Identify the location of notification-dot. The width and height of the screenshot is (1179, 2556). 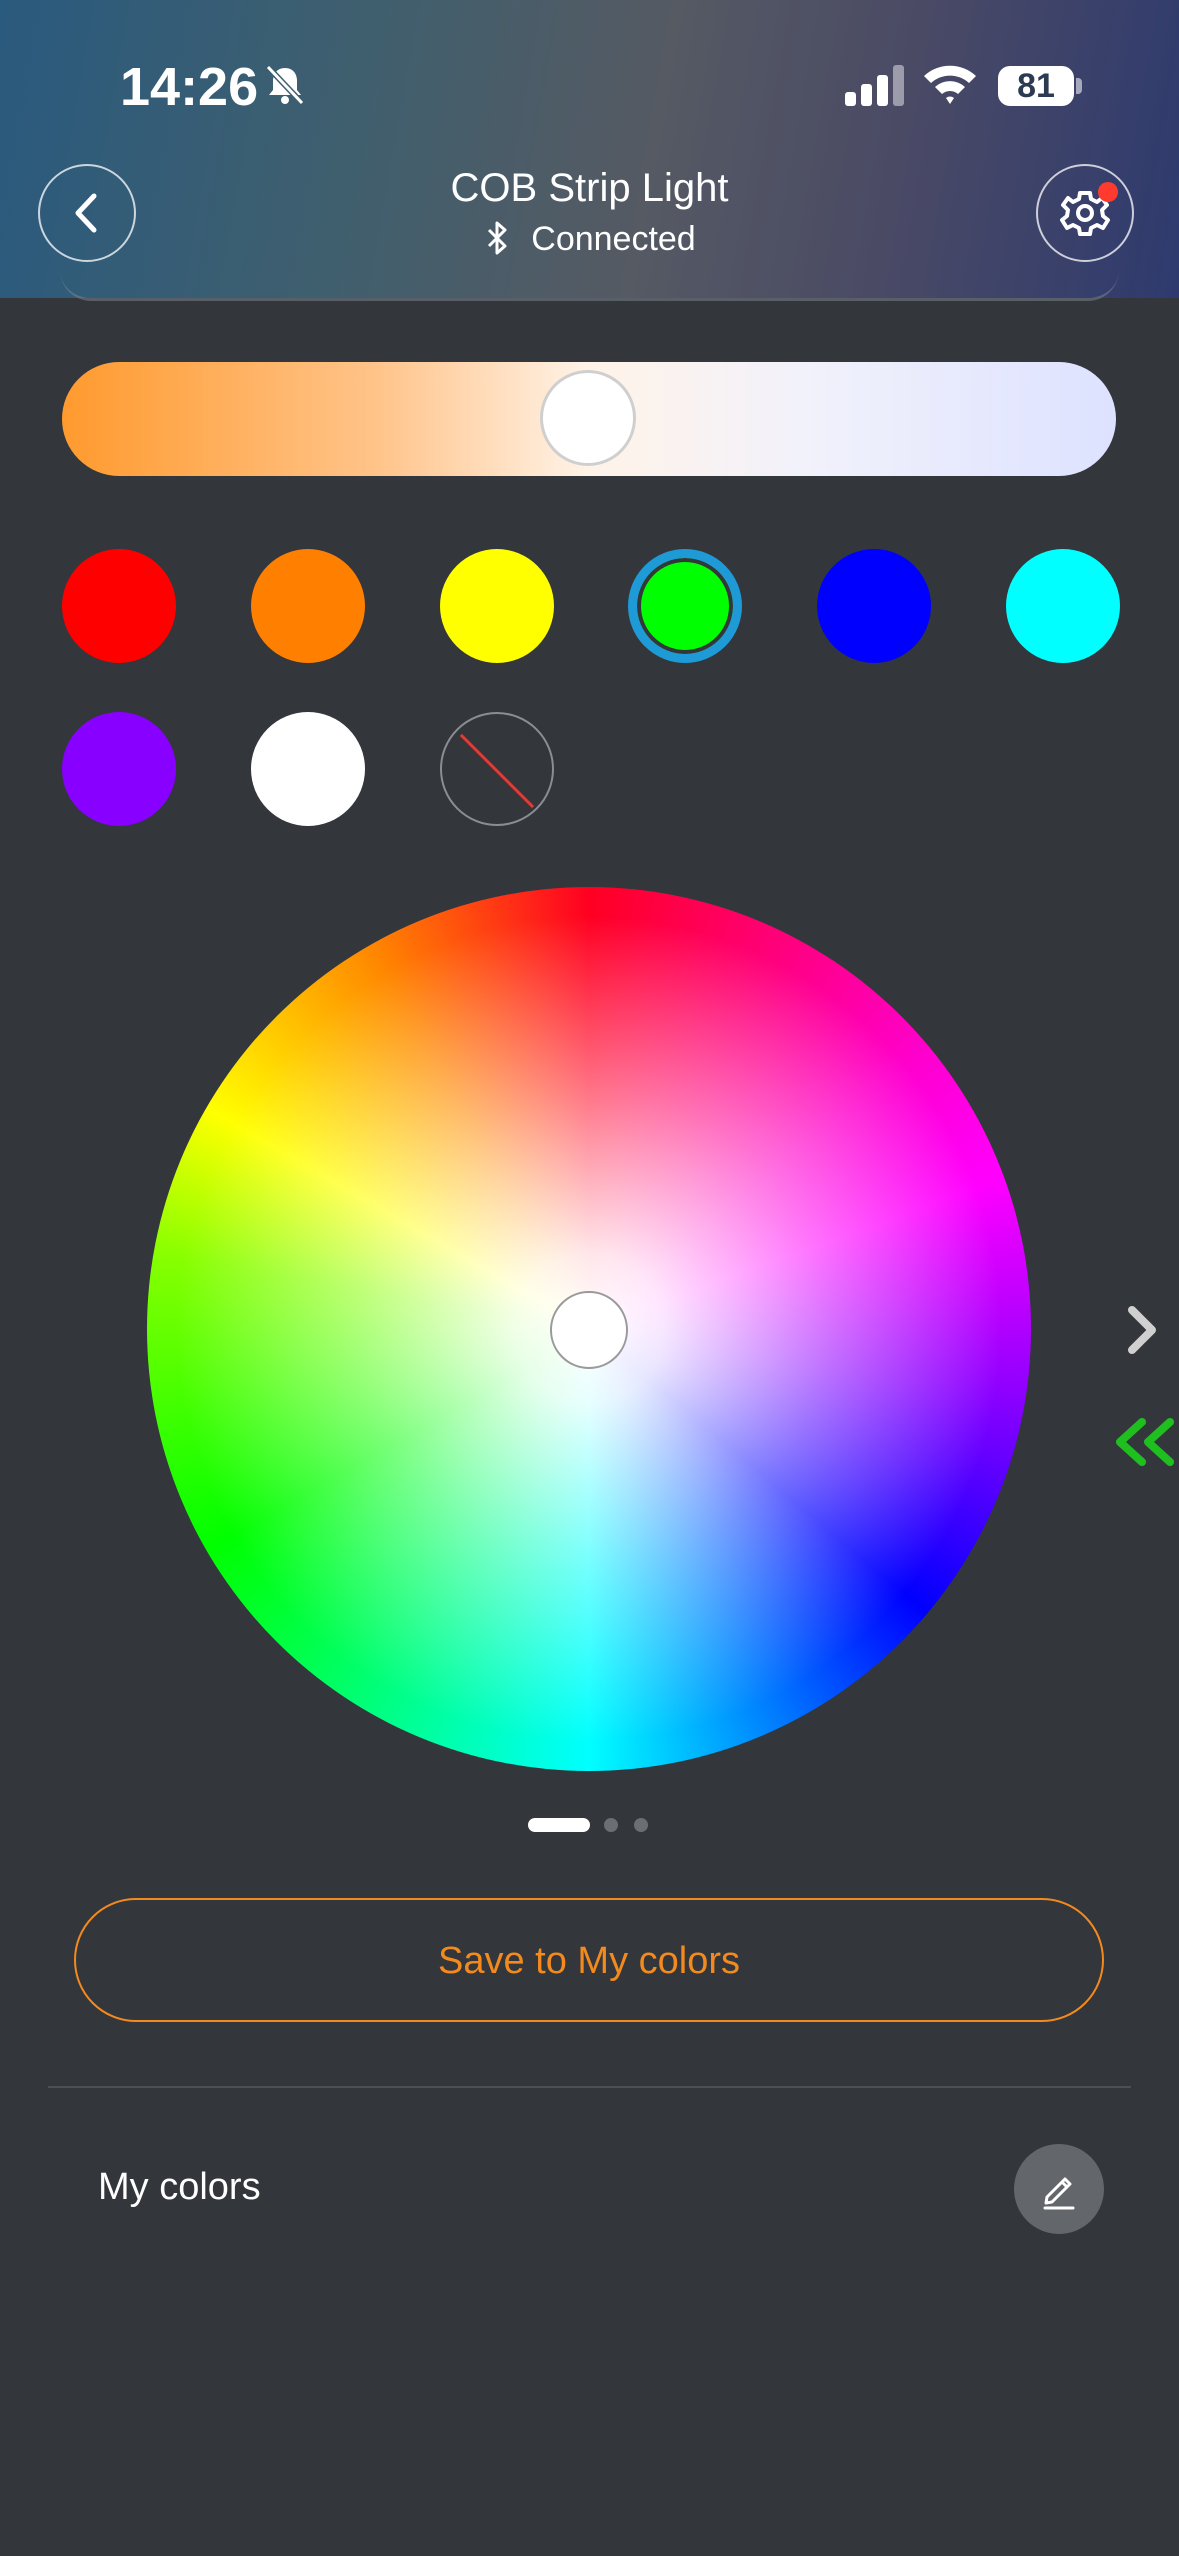
(1108, 192).